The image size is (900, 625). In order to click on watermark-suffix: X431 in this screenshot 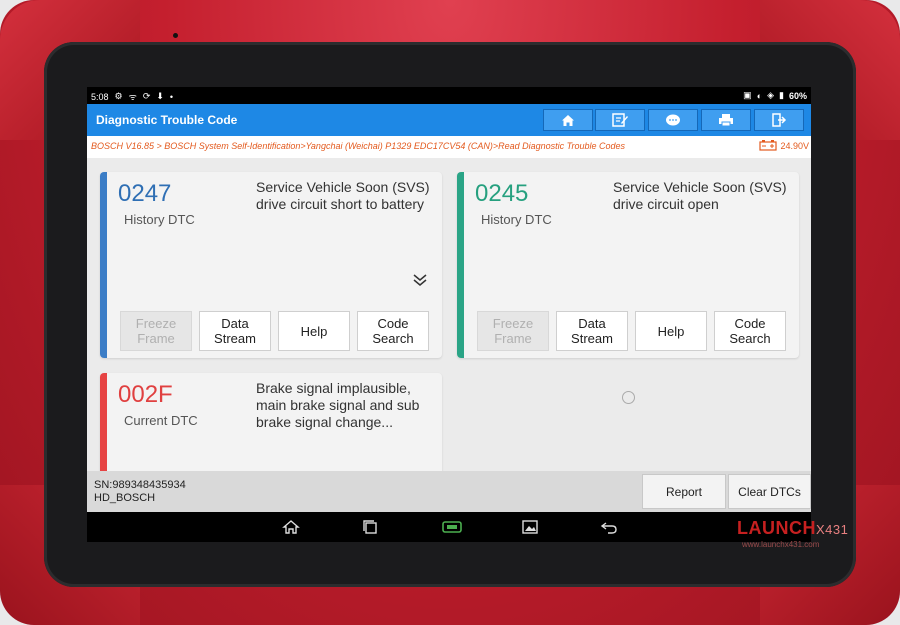, I will do `click(832, 529)`.